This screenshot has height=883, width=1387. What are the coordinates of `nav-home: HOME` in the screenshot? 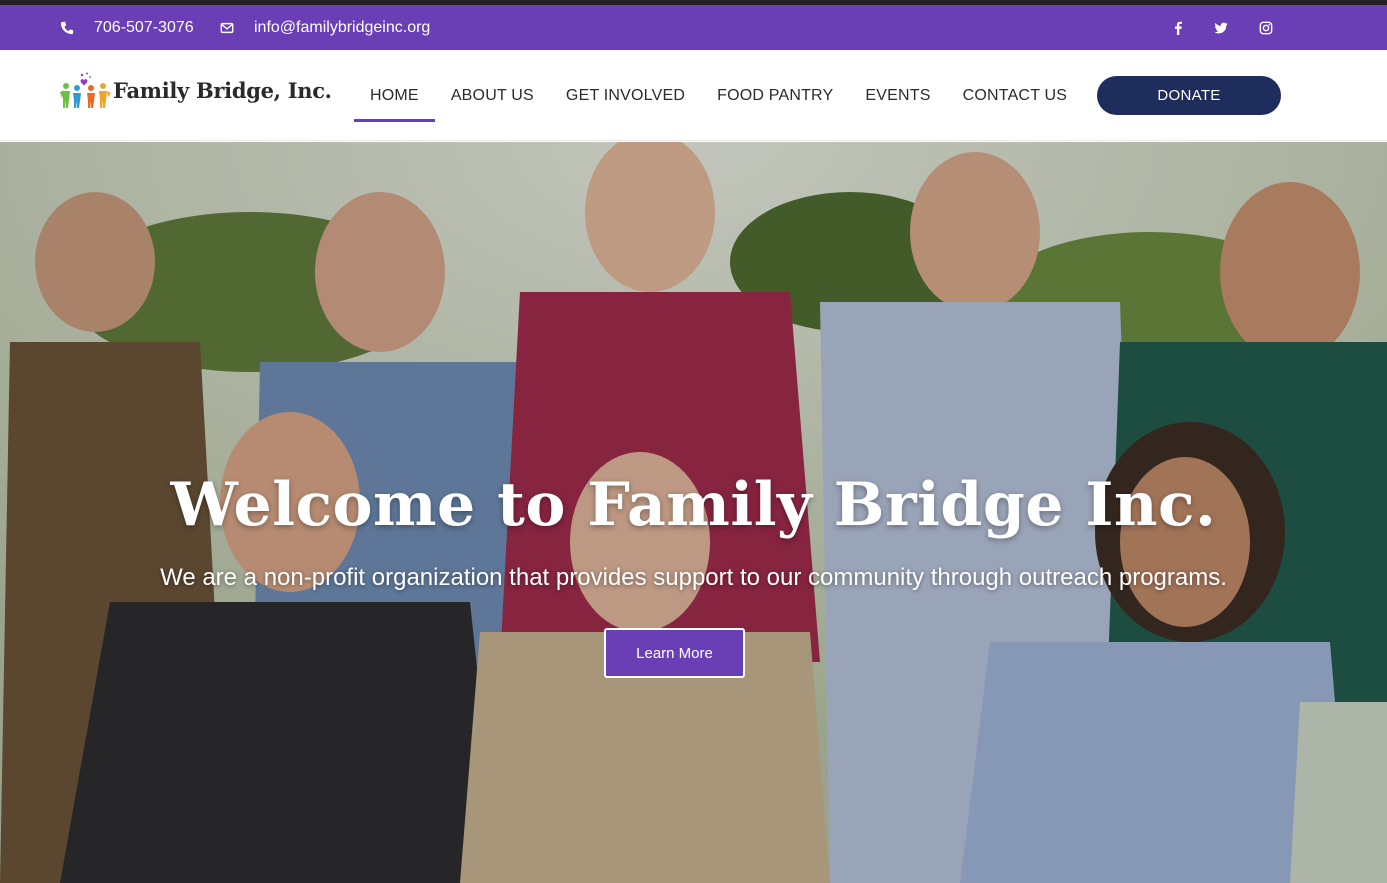 It's located at (394, 95).